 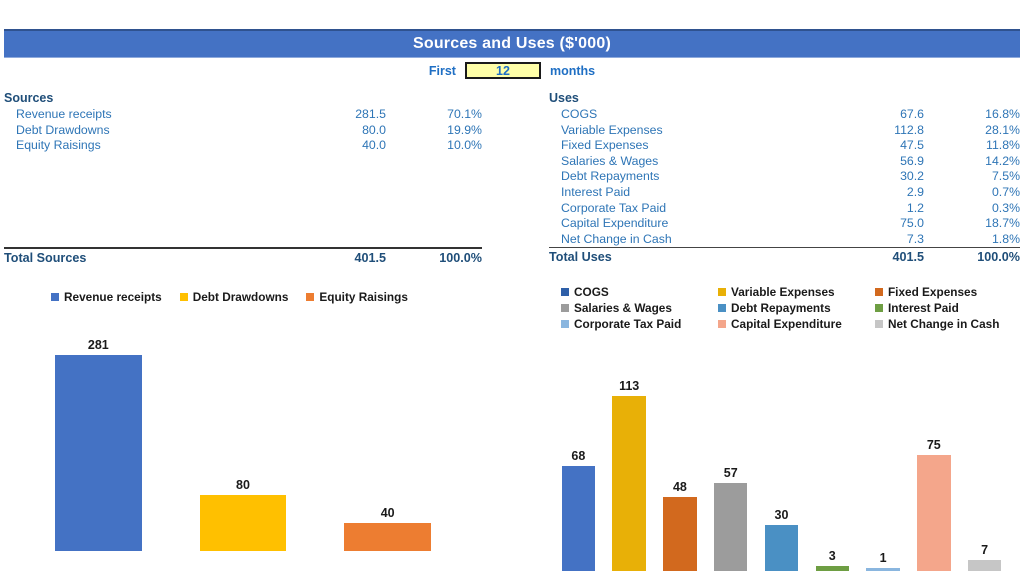 What do you see at coordinates (357, 297) in the screenshot?
I see `legend-item: Equity Raisings` at bounding box center [357, 297].